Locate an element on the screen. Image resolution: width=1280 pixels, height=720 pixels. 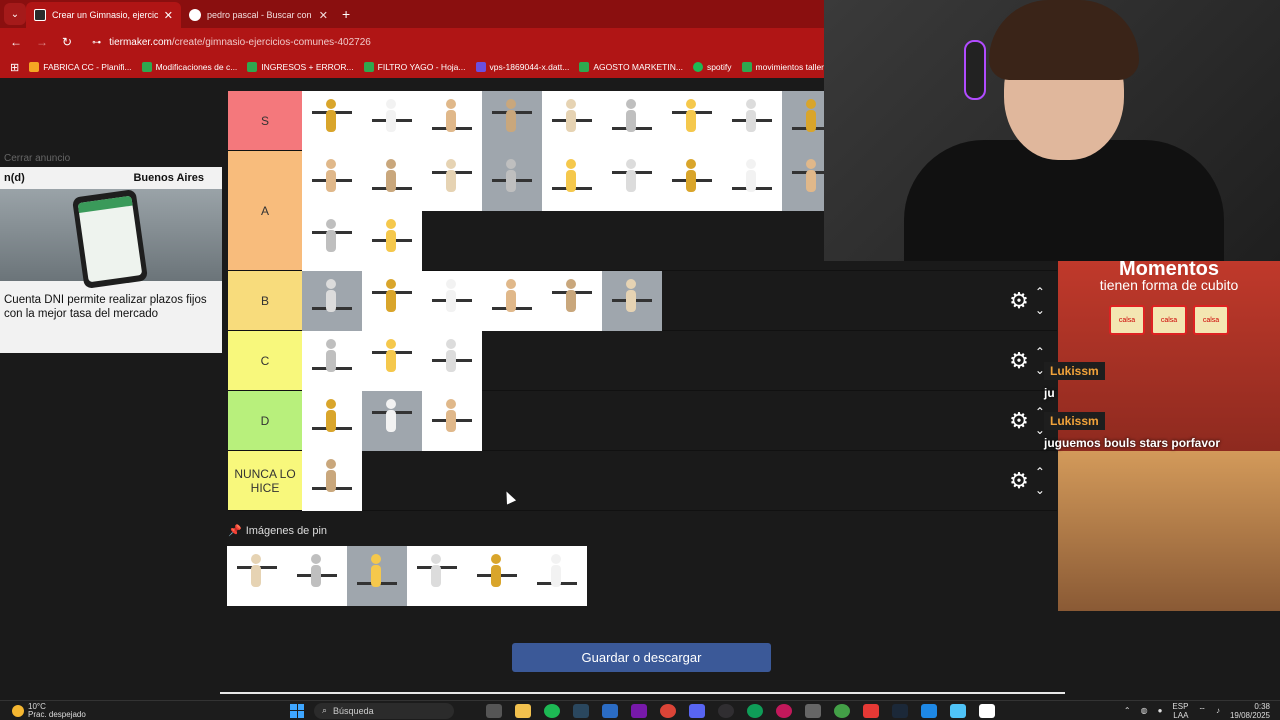
save-download-button: Guardar o descargar is located at coordinates (641, 657).